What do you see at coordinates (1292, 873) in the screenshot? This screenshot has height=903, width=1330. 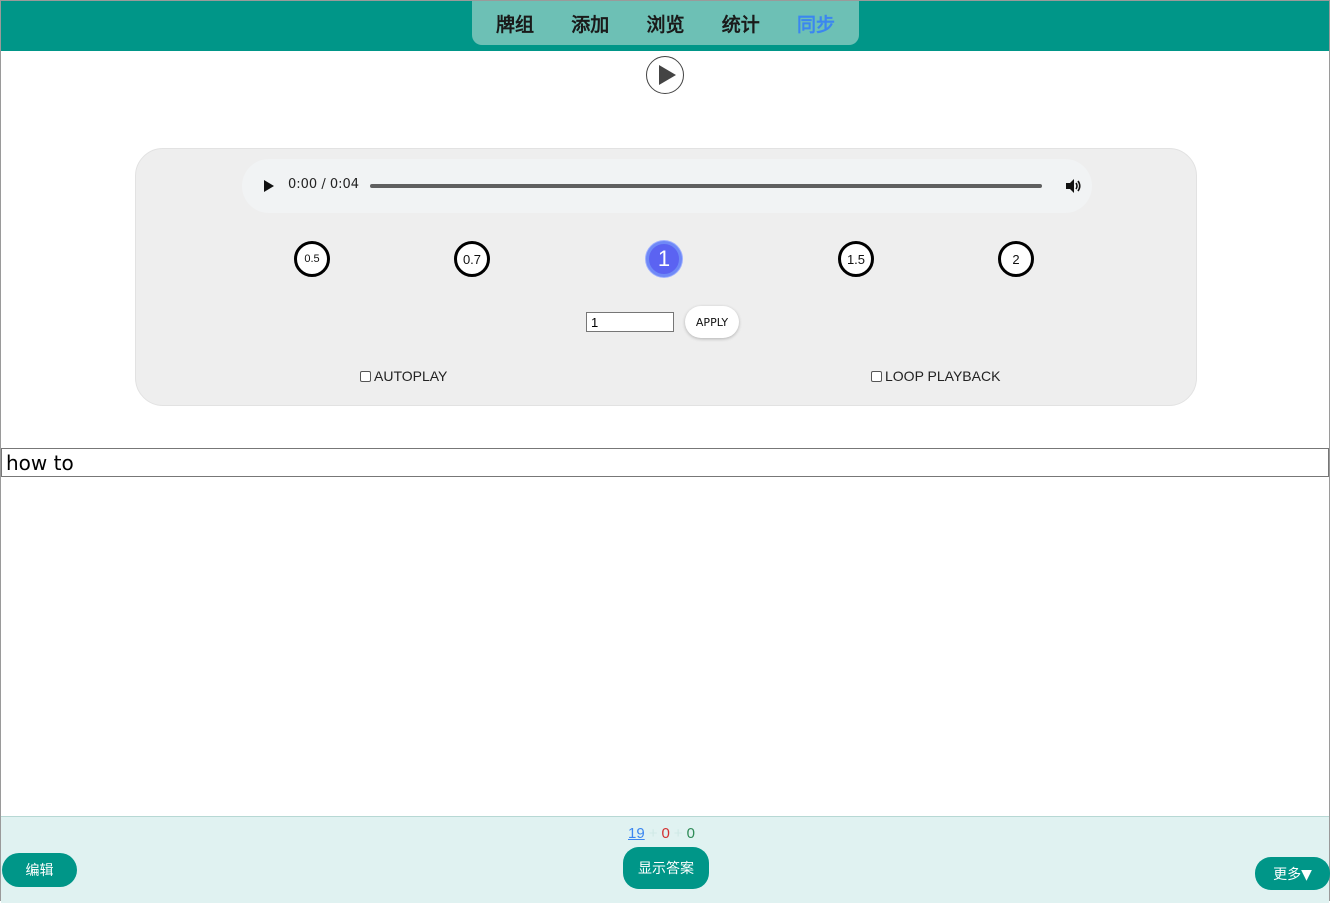 I see `more-button: 更多▼` at bounding box center [1292, 873].